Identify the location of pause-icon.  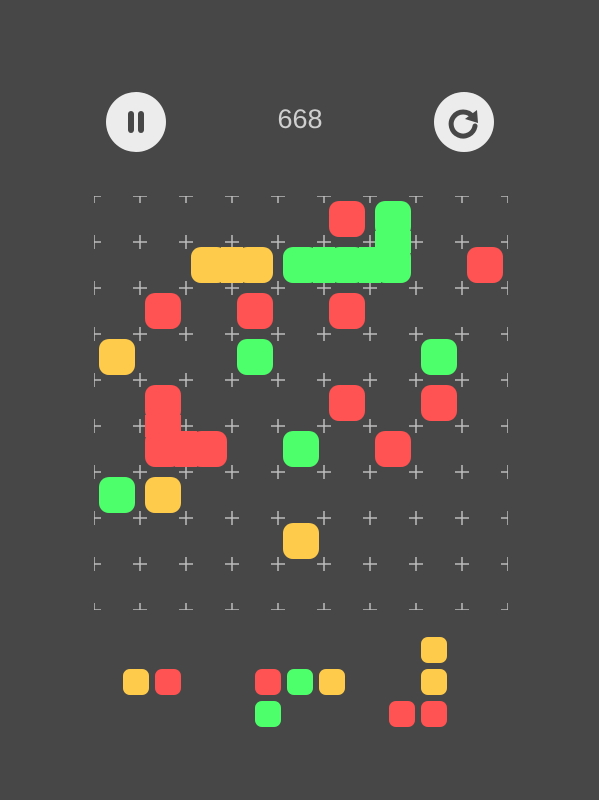
(136, 122).